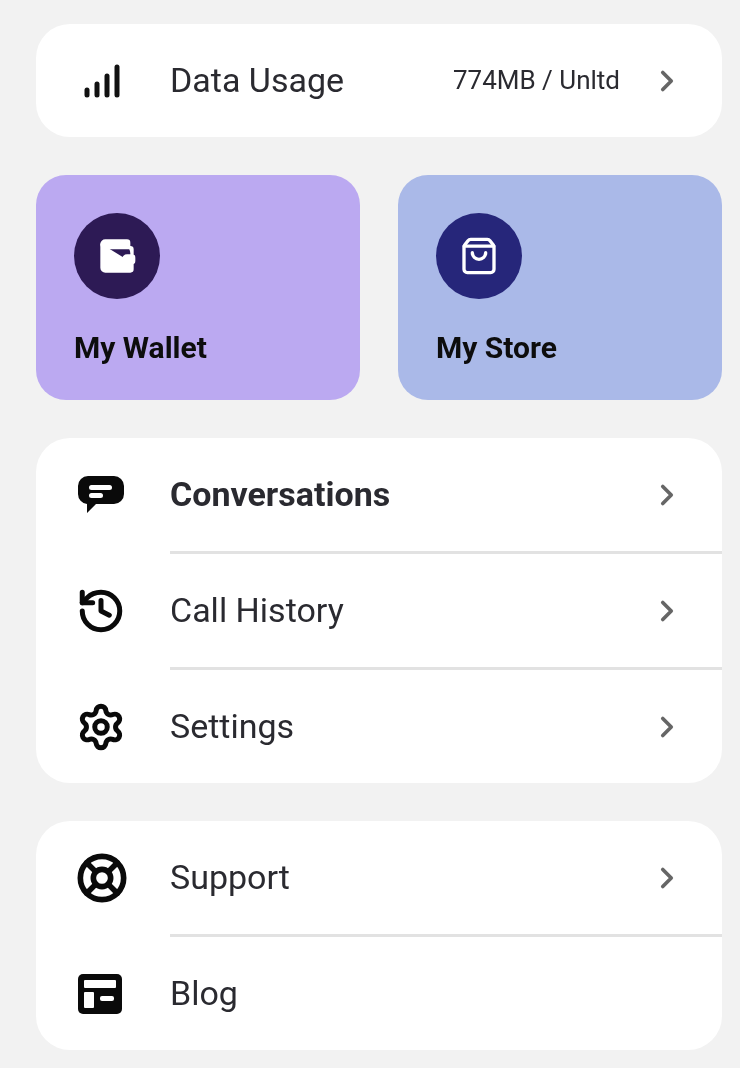 This screenshot has width=740, height=1068. What do you see at coordinates (536, 80) in the screenshot?
I see `data-usage-value: 774MB / Unltd` at bounding box center [536, 80].